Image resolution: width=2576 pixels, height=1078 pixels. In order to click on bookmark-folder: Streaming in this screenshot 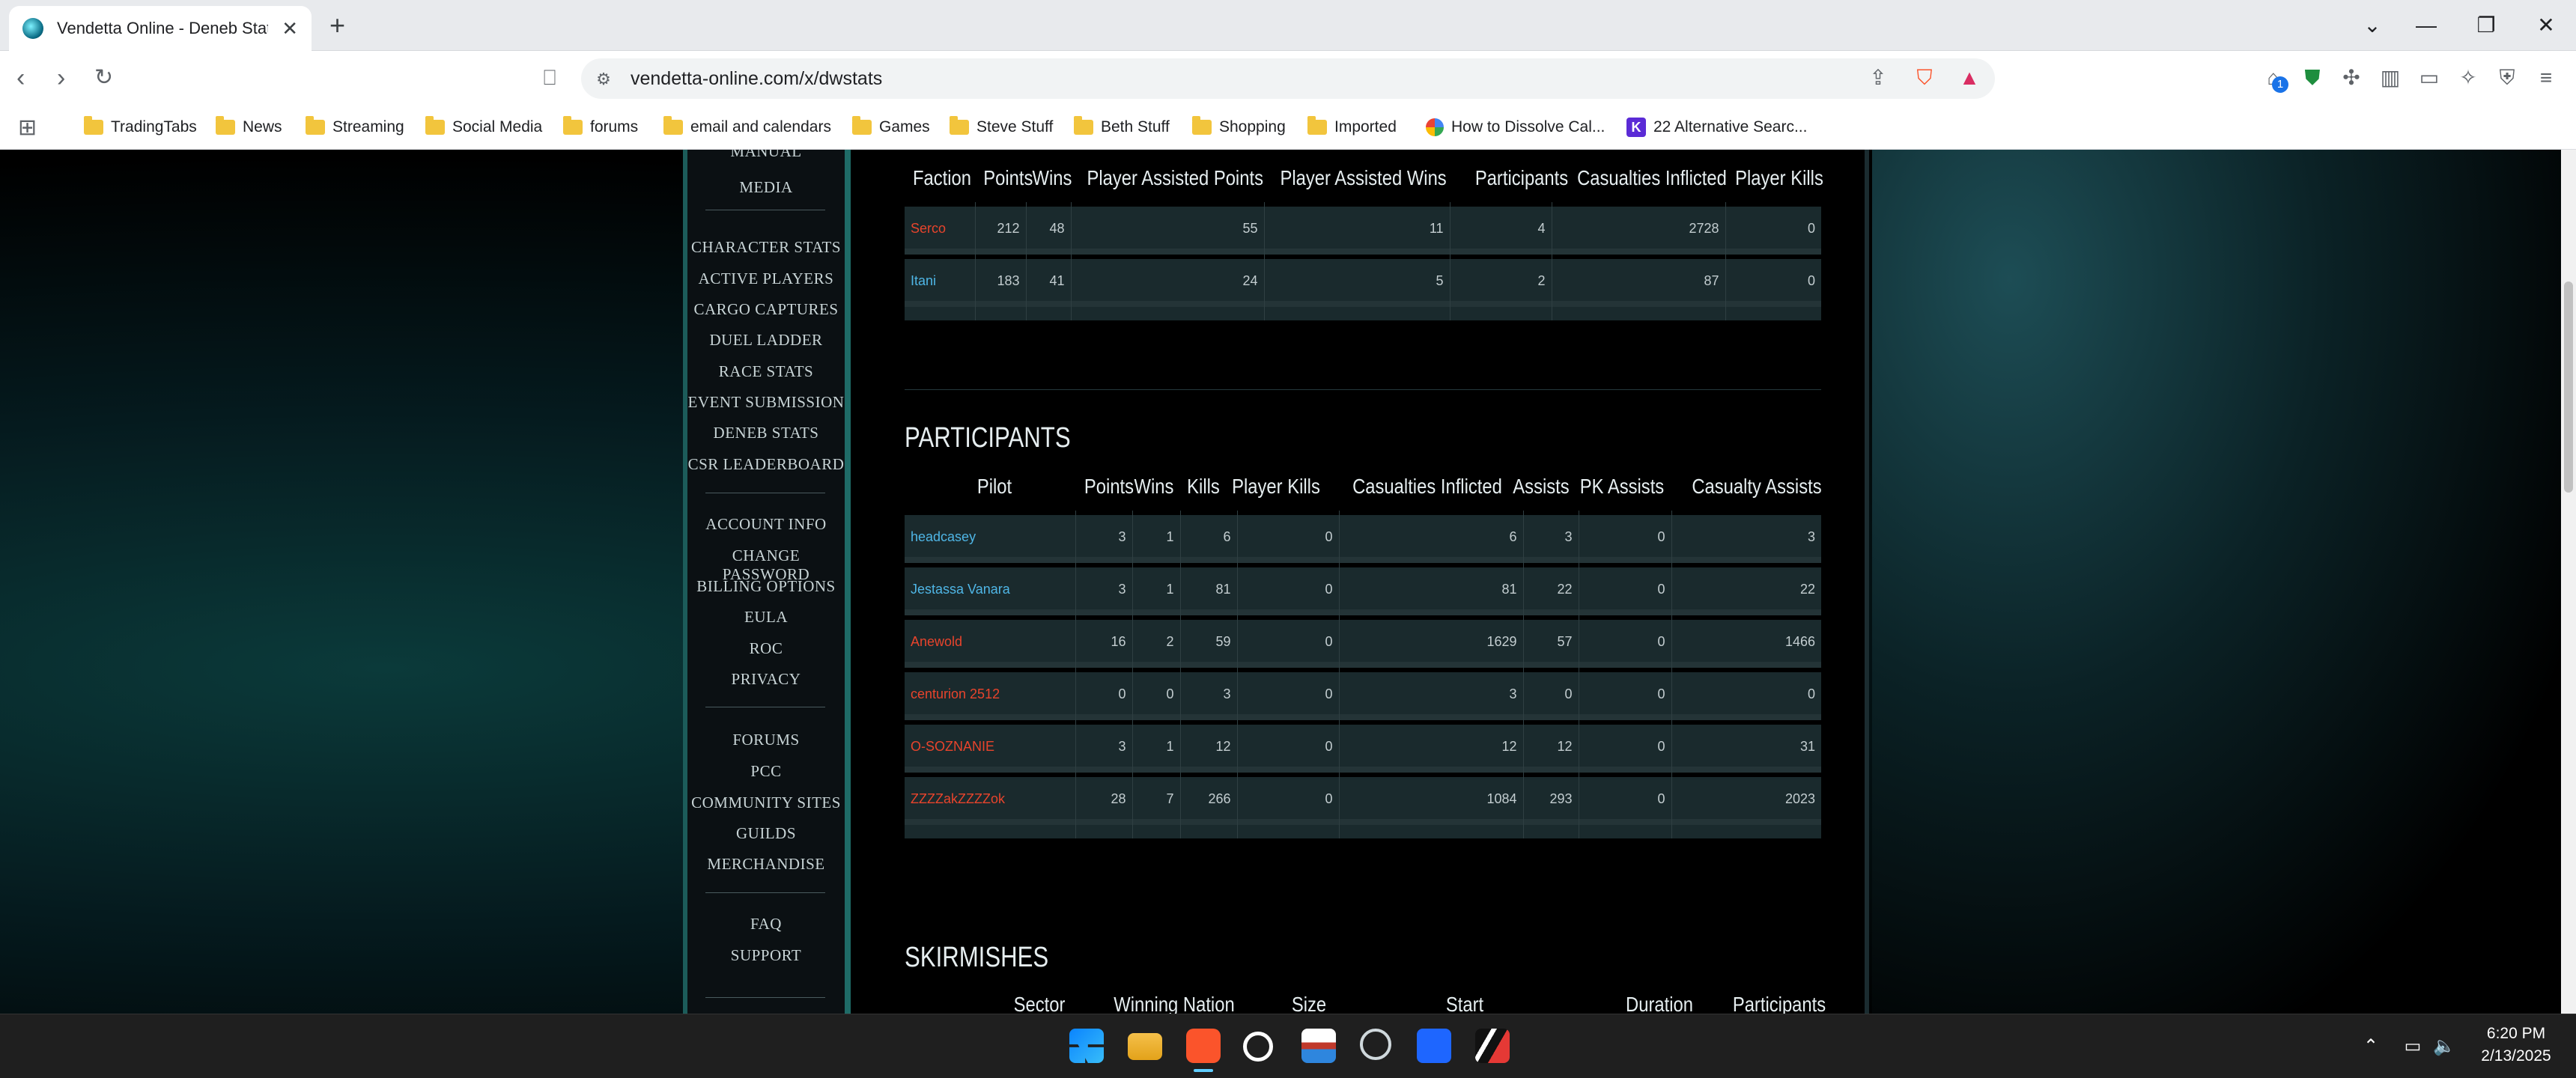, I will do `click(355, 128)`.